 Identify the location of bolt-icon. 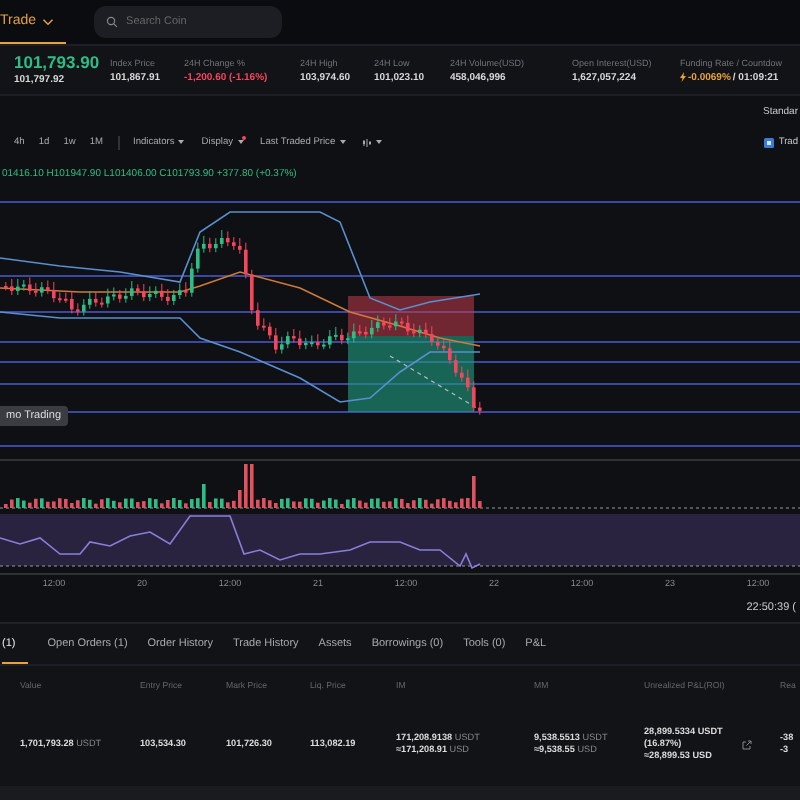
(683, 77).